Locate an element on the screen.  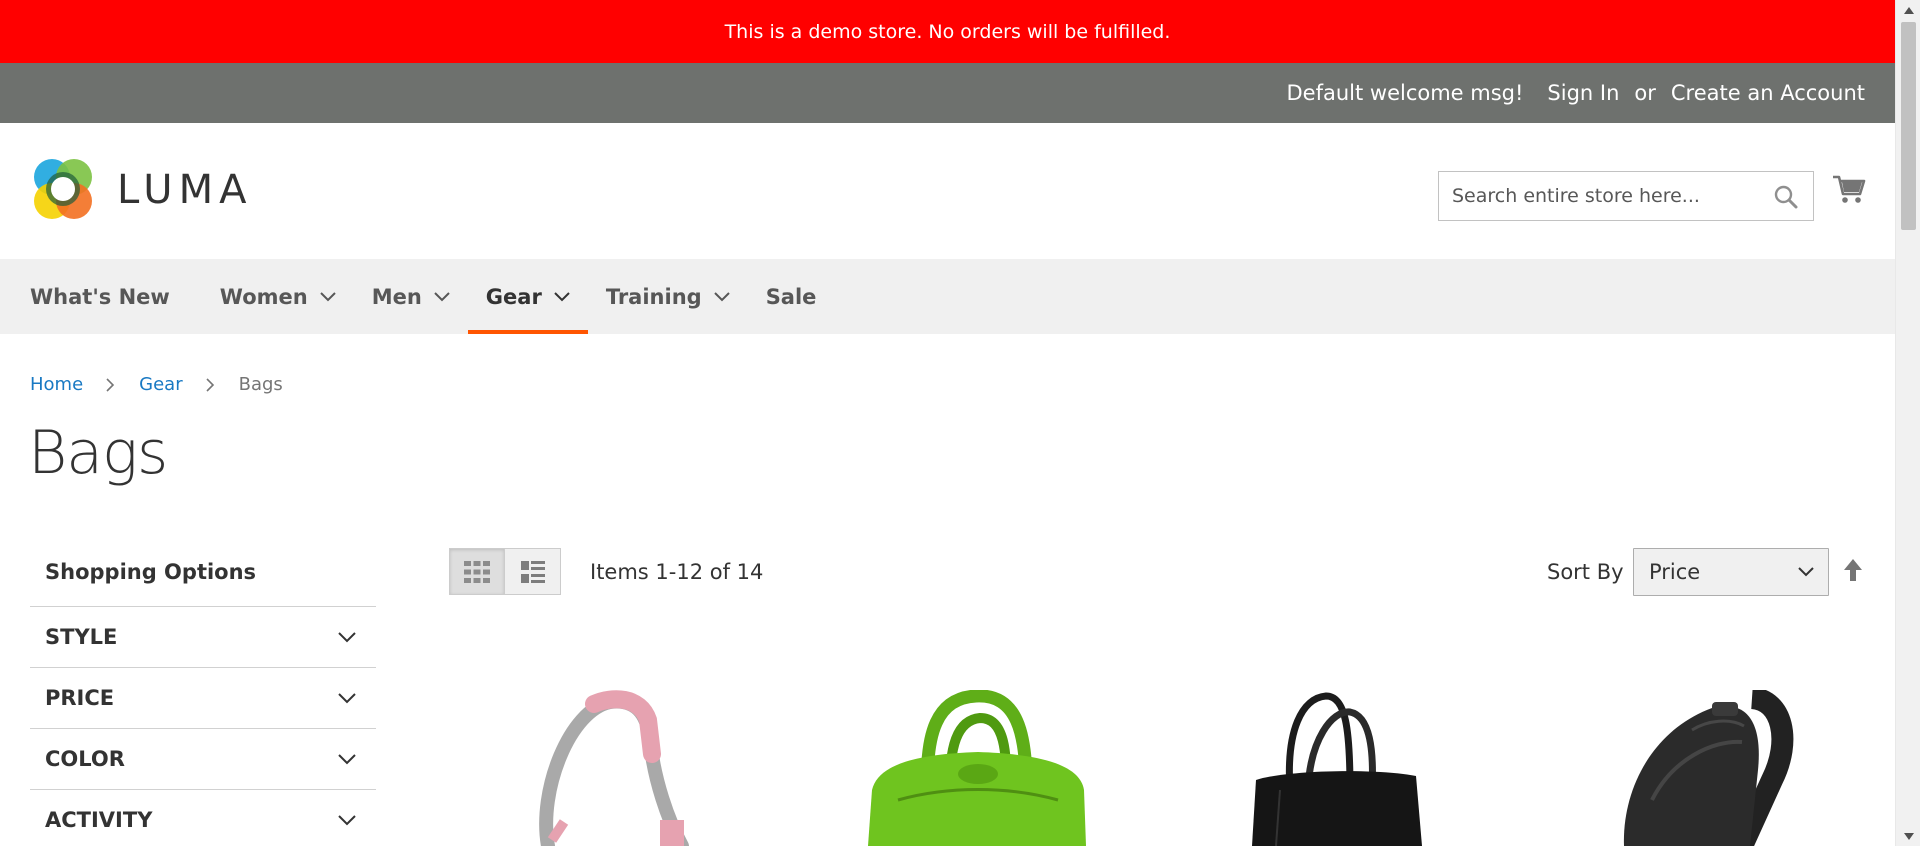
search-box is located at coordinates (1626, 196).